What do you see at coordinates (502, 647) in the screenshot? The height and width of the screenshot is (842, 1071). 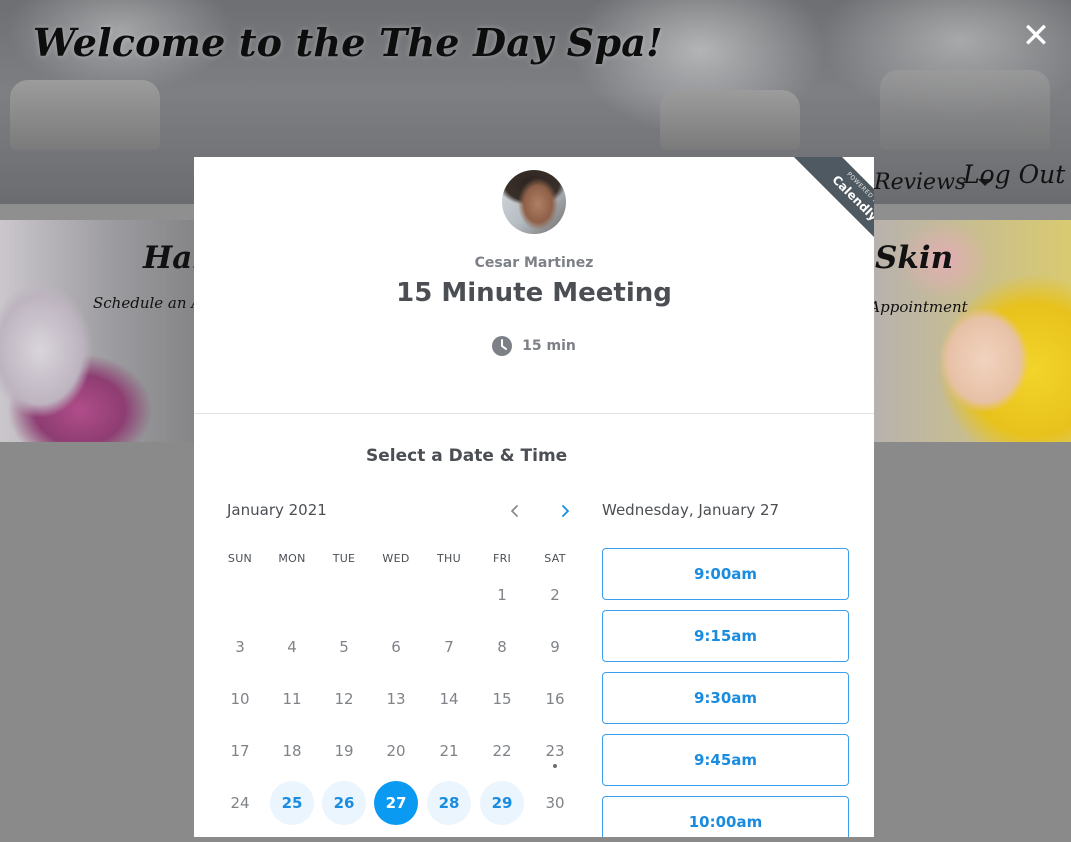 I see `calendar-day: 8` at bounding box center [502, 647].